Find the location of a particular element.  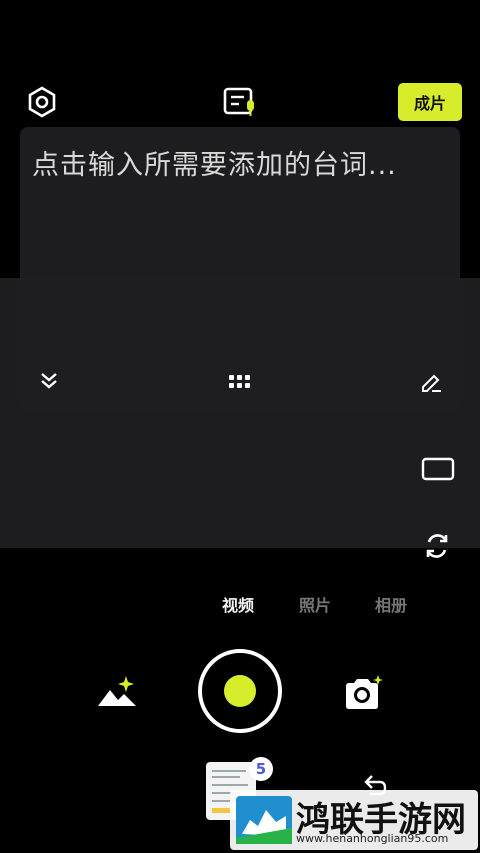

watermark-url: www.henanhonglian95.com is located at coordinates (372, 838).